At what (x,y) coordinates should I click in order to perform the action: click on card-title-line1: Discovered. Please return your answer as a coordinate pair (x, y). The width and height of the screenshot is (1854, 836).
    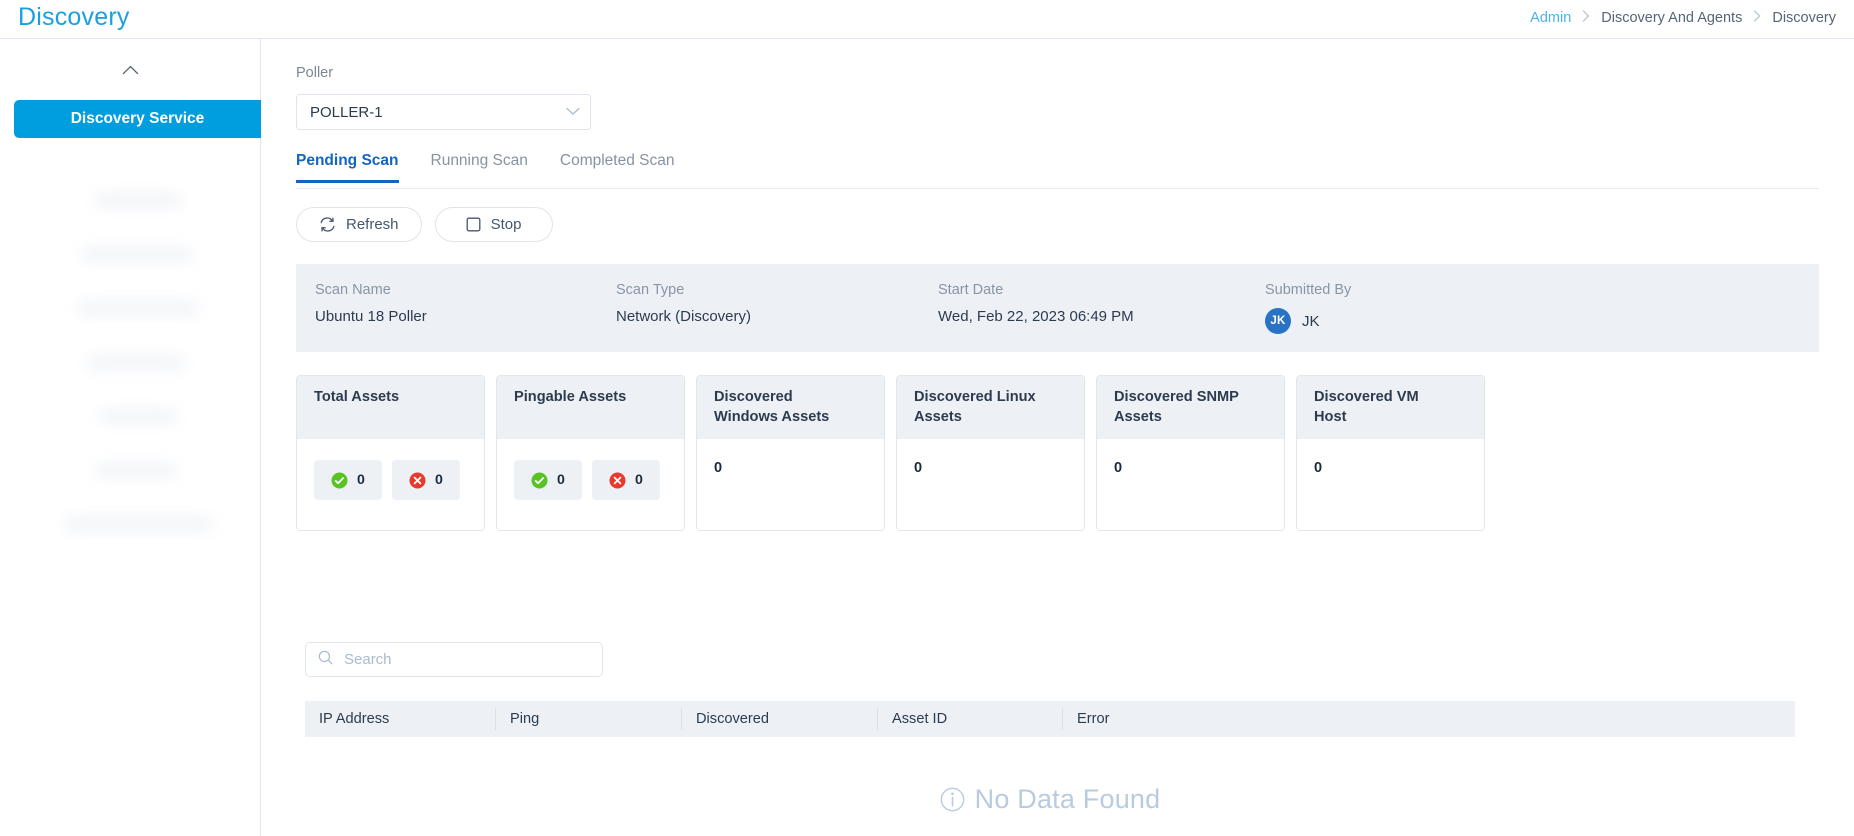
    Looking at the image, I should click on (753, 397).